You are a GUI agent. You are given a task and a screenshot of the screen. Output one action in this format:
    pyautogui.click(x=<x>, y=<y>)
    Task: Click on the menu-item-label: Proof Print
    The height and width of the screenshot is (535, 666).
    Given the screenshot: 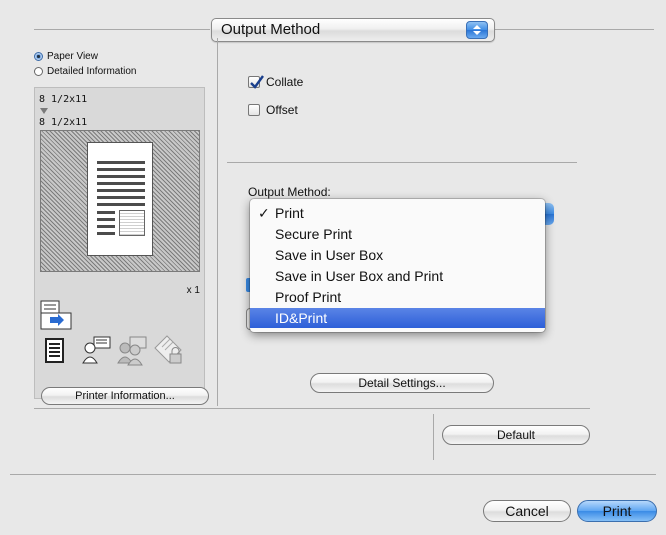 What is the action you would take?
    pyautogui.click(x=308, y=297)
    